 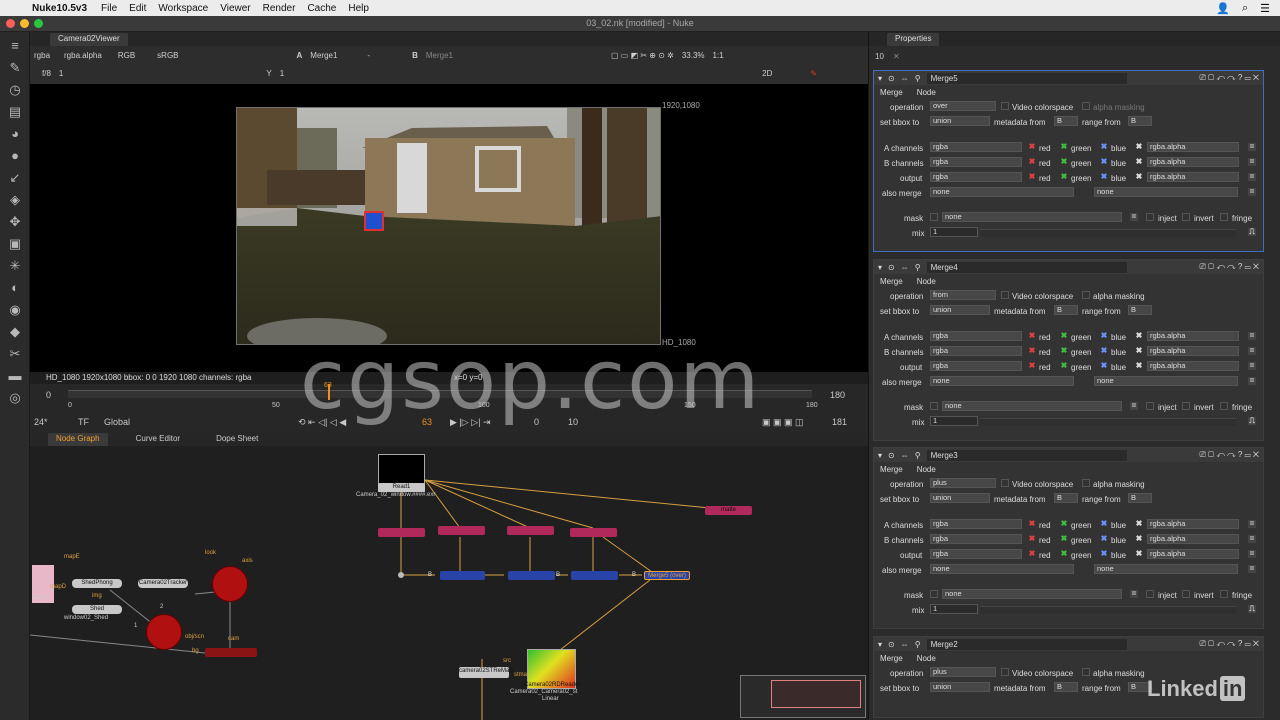 I want to click on merge5-node-selected: Merge5 (over), so click(x=667, y=575).